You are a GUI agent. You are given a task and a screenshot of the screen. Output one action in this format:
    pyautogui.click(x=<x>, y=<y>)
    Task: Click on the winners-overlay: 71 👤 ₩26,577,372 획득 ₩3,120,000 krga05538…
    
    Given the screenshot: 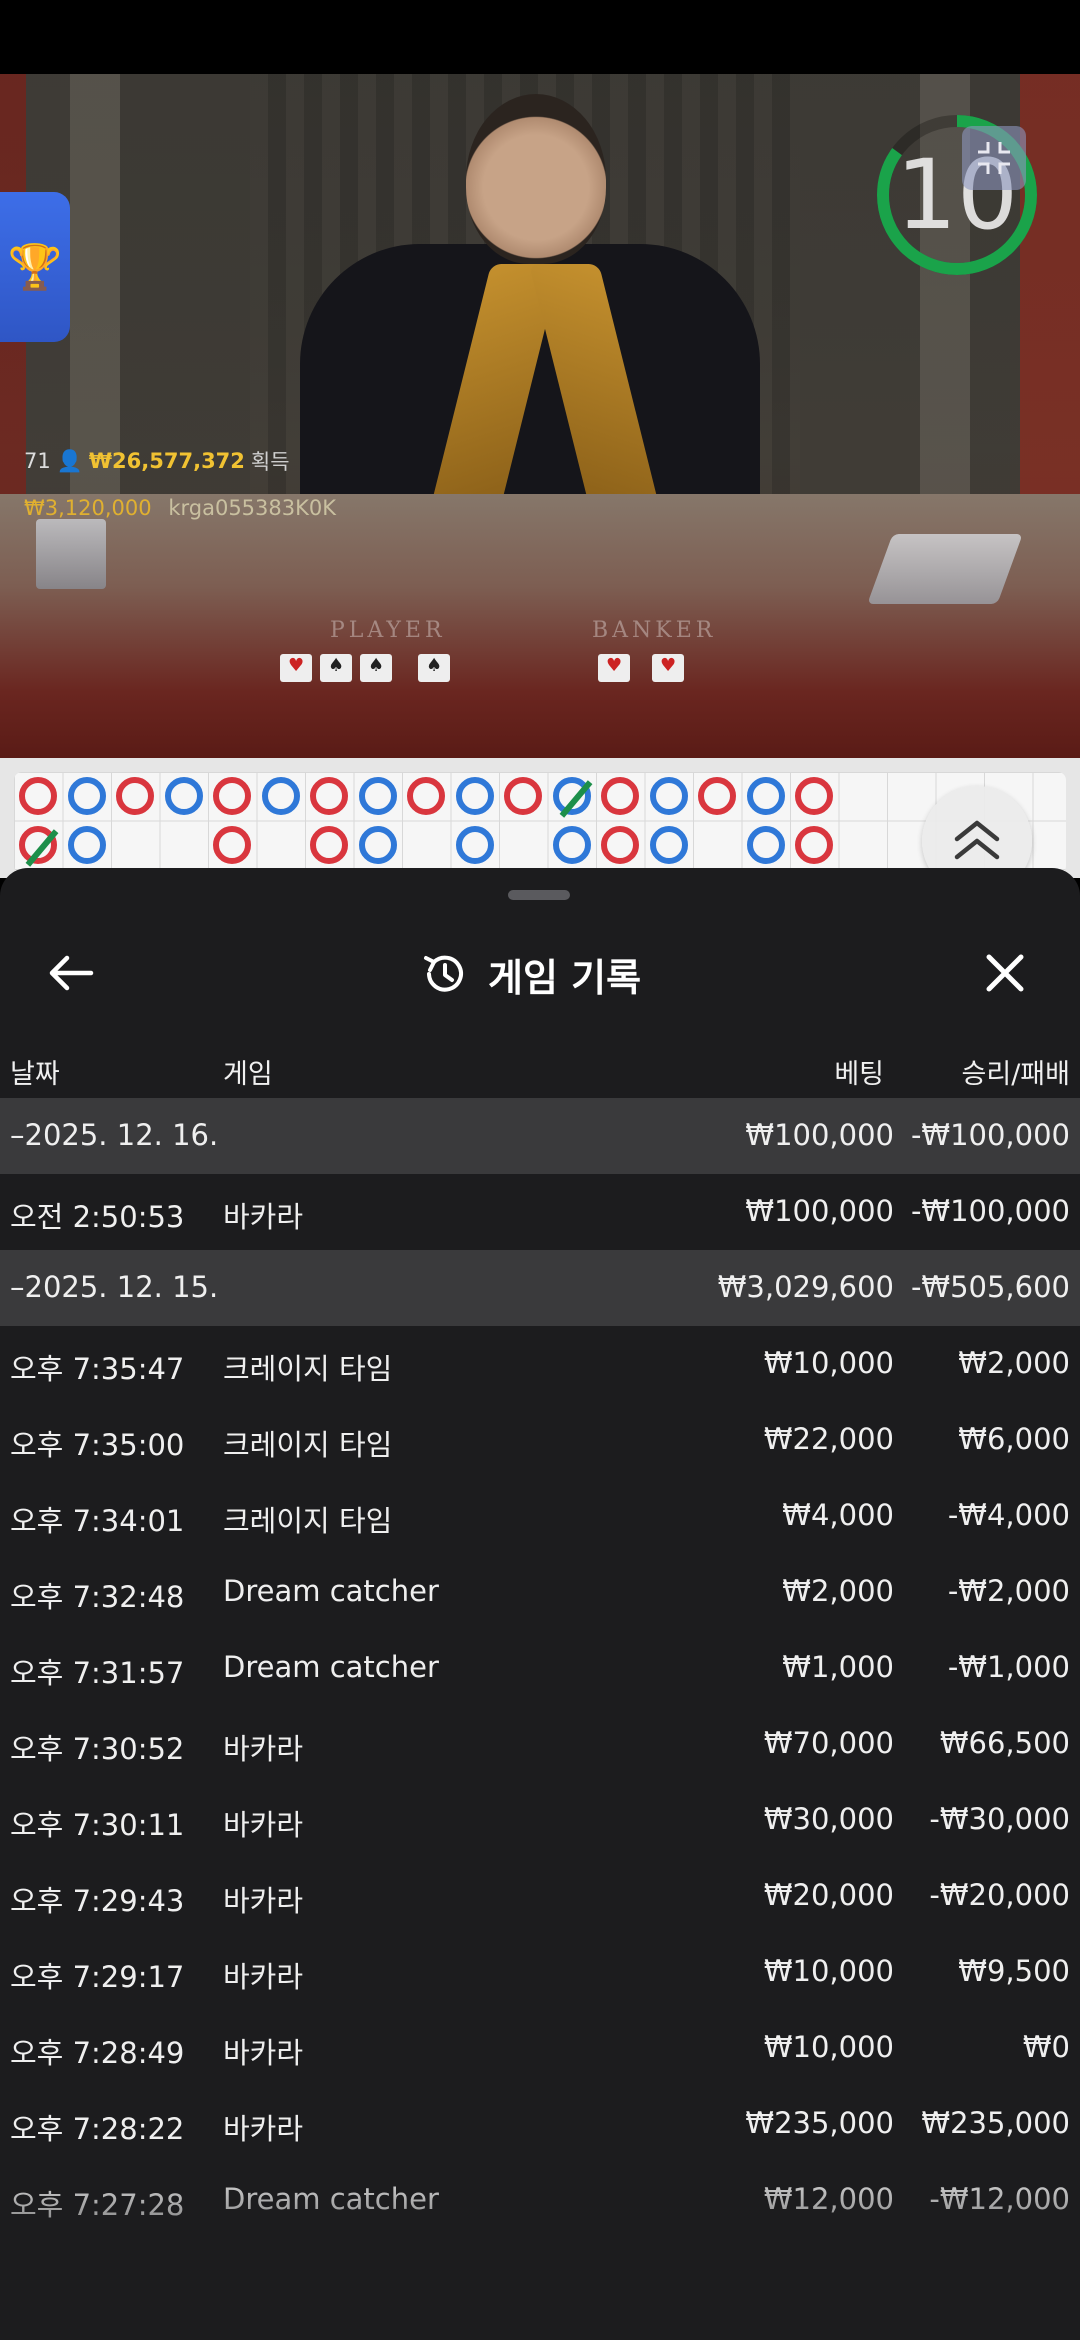 What is the action you would take?
    pyautogui.click(x=180, y=483)
    